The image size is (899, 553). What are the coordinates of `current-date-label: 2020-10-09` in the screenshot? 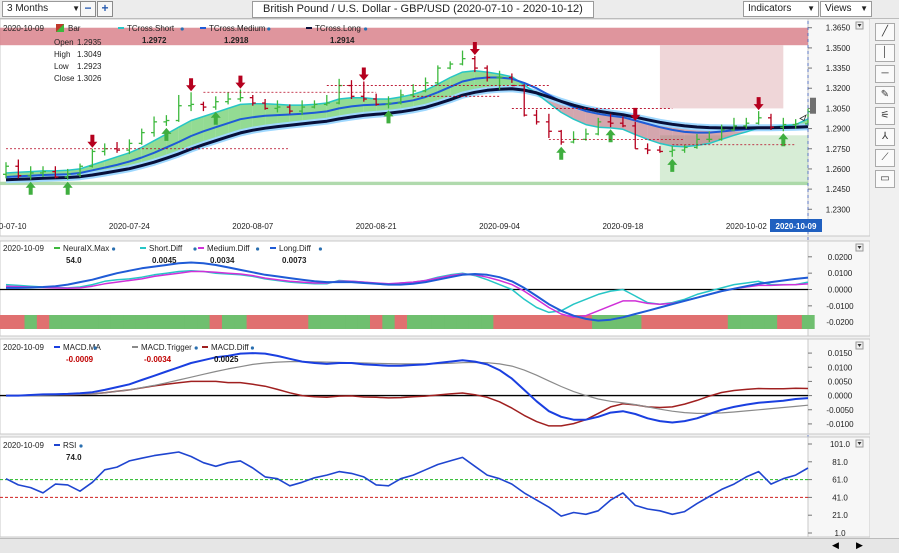 It's located at (796, 226).